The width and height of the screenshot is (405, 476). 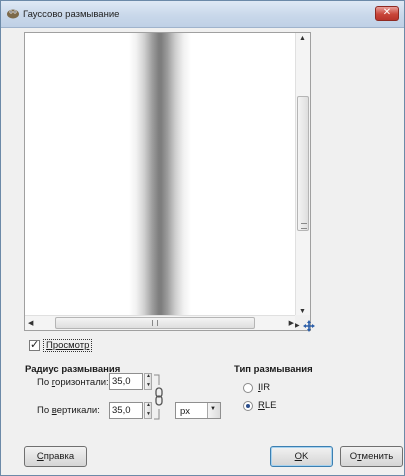 What do you see at coordinates (68, 410) in the screenshot?
I see `vertical-label: По вертикали:` at bounding box center [68, 410].